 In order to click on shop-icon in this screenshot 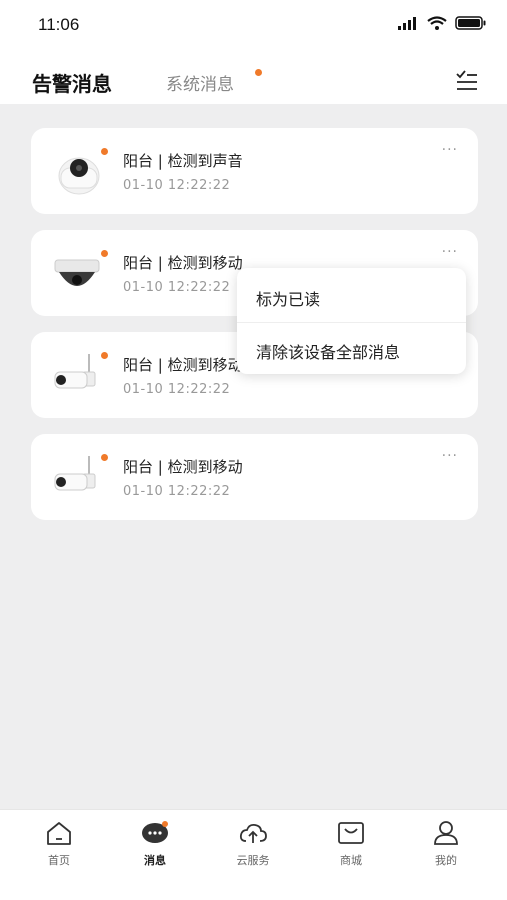, I will do `click(351, 833)`.